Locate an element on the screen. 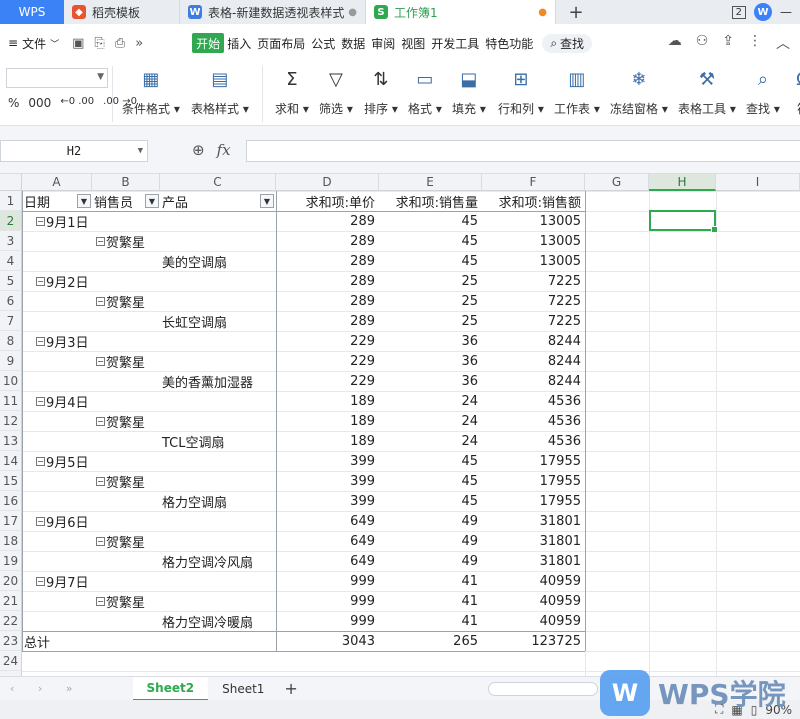 This screenshot has width=800, height=719. new-tab-button: + is located at coordinates (576, 12).